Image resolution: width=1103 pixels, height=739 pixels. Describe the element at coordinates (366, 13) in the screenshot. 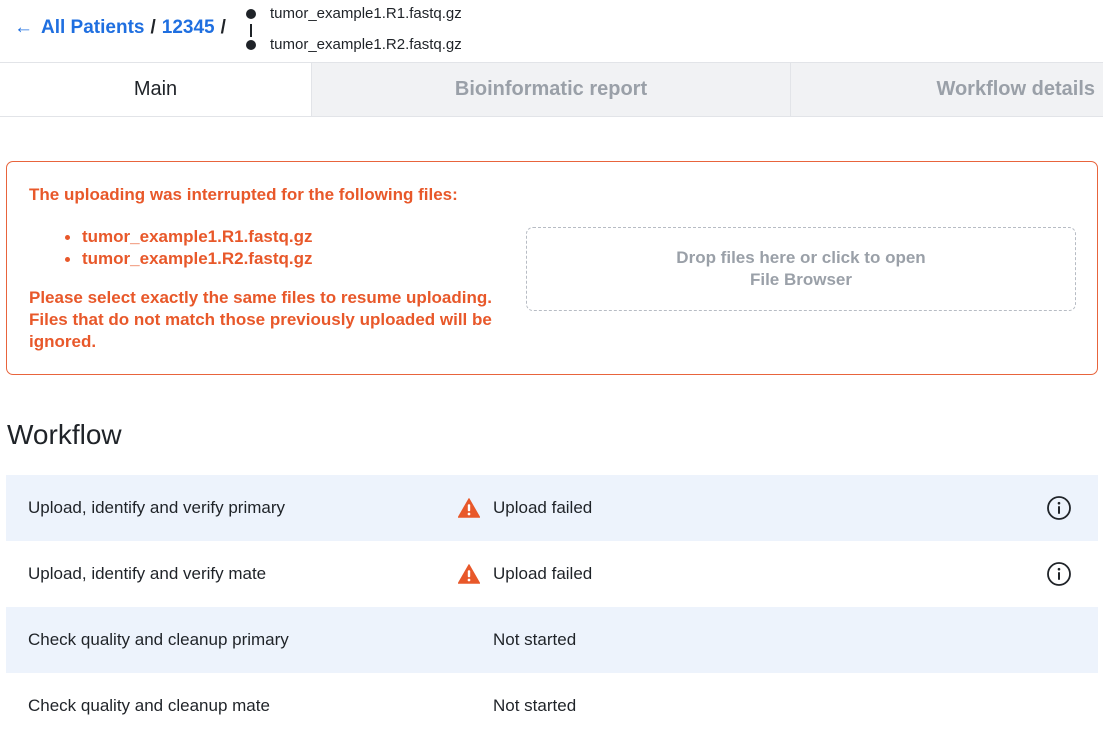

I see `breadcrumb-file-label: tumor_example1.R1.fastq.gz` at that location.